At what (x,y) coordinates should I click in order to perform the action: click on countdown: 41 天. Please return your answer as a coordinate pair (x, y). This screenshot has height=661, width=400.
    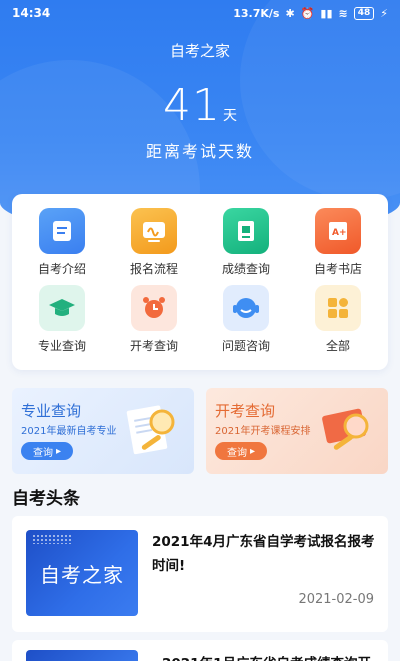
    Looking at the image, I should click on (200, 105).